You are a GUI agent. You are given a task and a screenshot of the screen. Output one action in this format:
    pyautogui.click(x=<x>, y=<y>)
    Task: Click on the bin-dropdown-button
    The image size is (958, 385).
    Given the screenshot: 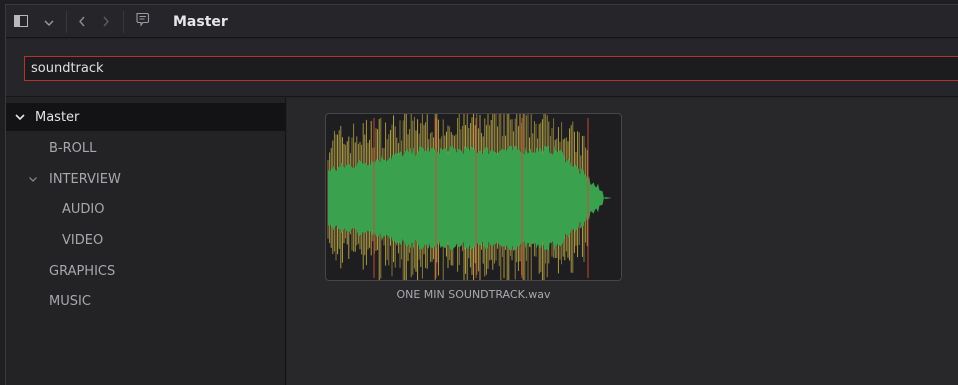 What is the action you would take?
    pyautogui.click(x=49, y=21)
    